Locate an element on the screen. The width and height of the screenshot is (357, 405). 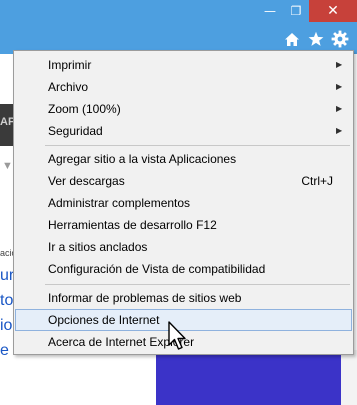
menu-item-label: Ver descargas is located at coordinates (86, 181).